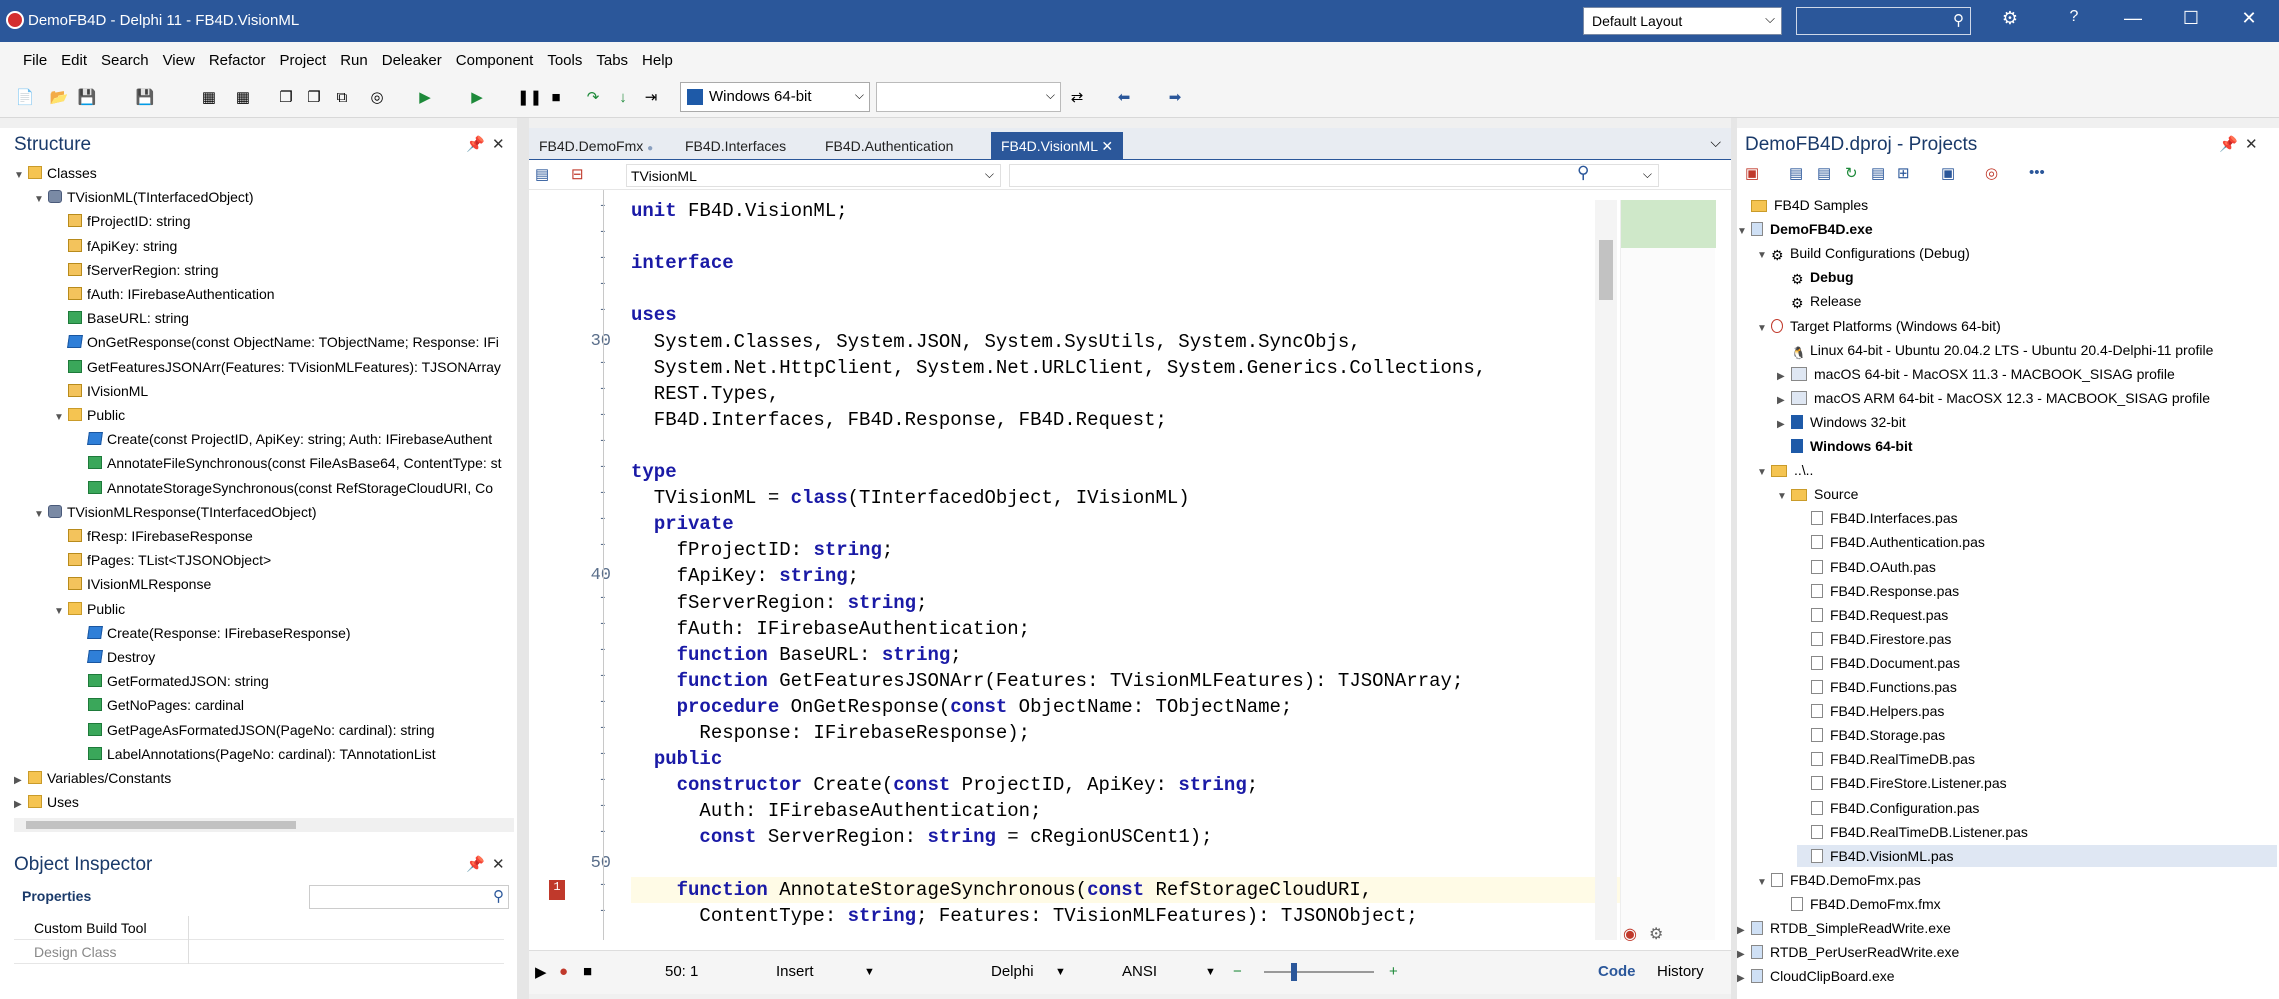  What do you see at coordinates (1903, 173) in the screenshot?
I see `view-icon: ⊞` at bounding box center [1903, 173].